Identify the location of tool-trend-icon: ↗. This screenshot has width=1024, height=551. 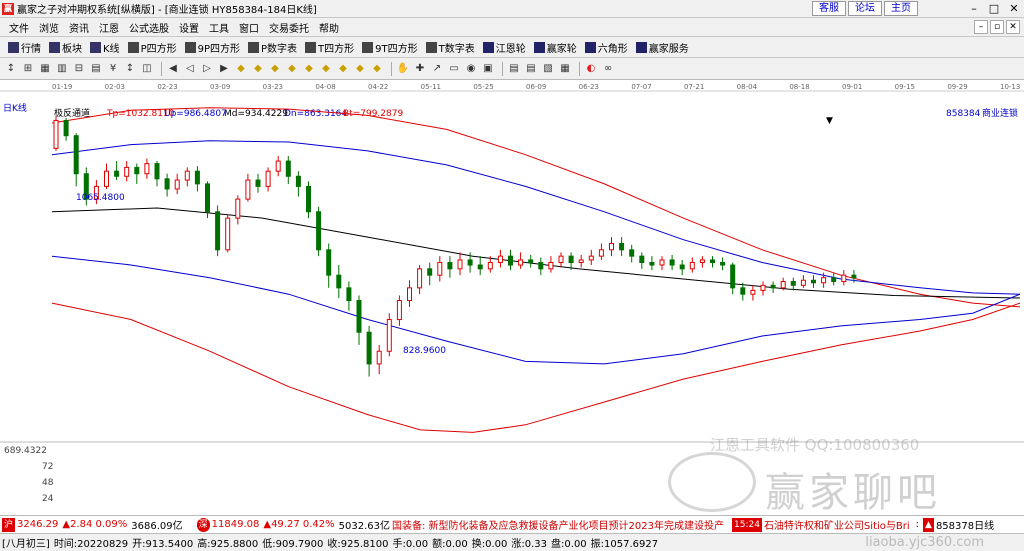
(437, 69).